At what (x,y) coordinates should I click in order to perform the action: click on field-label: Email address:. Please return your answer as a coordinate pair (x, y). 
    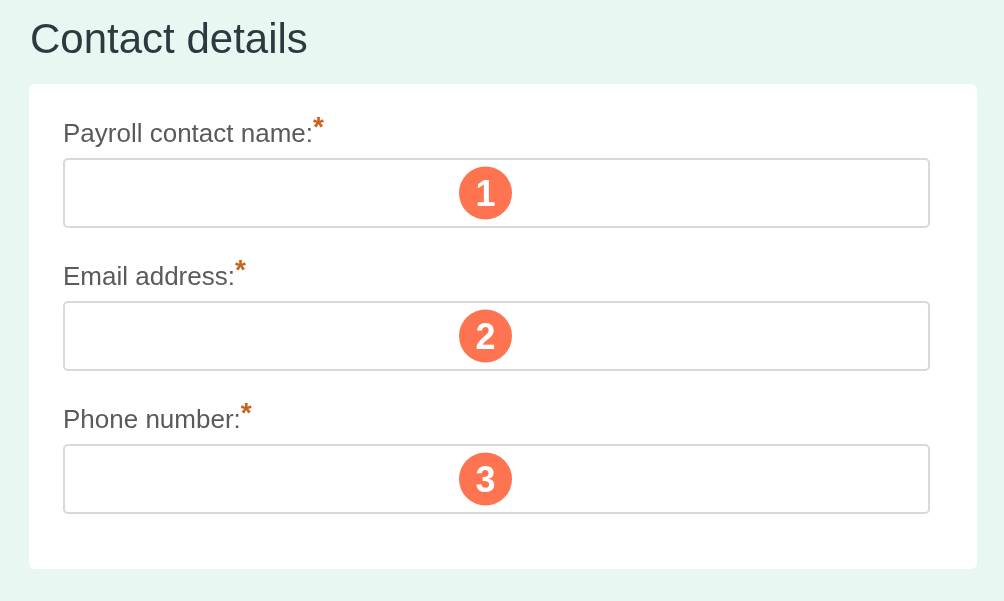
    Looking at the image, I should click on (149, 276).